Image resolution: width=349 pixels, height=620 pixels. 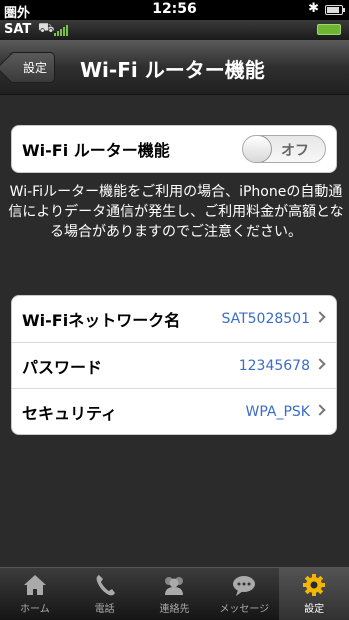 I want to click on tab-phone-label: 電話, so click(x=104, y=609).